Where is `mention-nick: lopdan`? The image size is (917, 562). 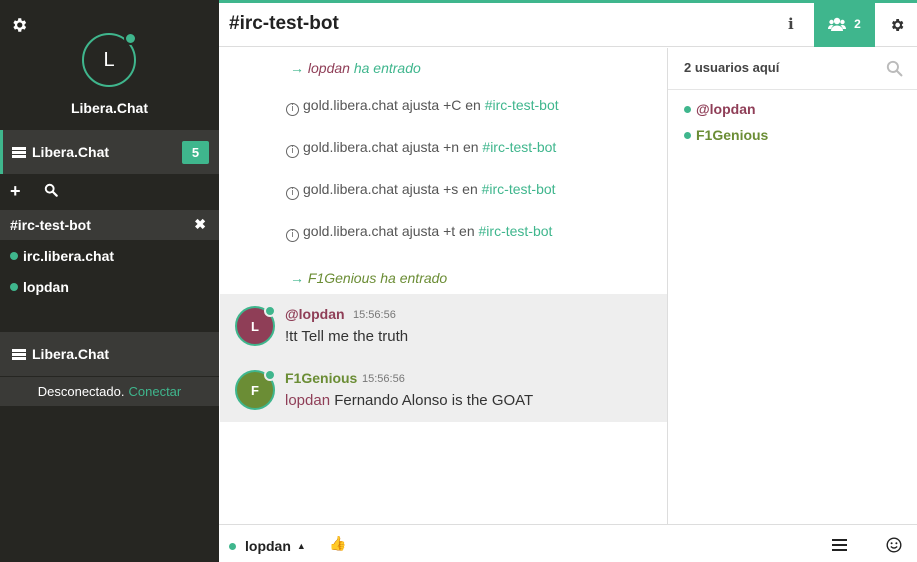 mention-nick: lopdan is located at coordinates (307, 400).